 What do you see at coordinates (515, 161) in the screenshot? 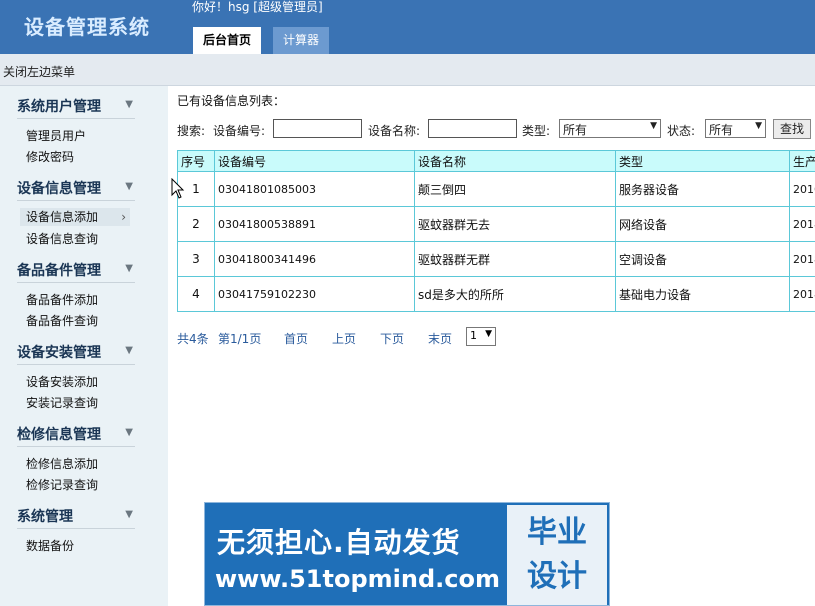
I see `column-header-name: 设备名称` at bounding box center [515, 161].